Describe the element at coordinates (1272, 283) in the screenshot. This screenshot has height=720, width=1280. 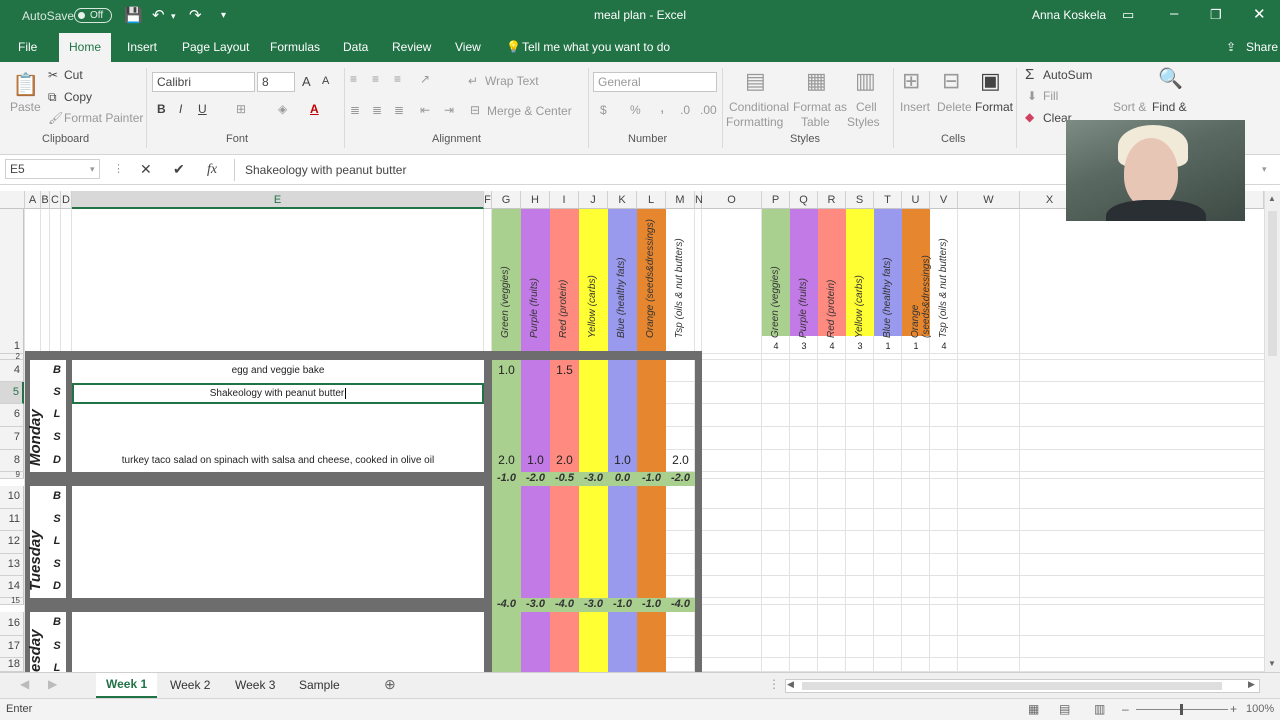
I see `vertical-scroll-thumb` at that location.